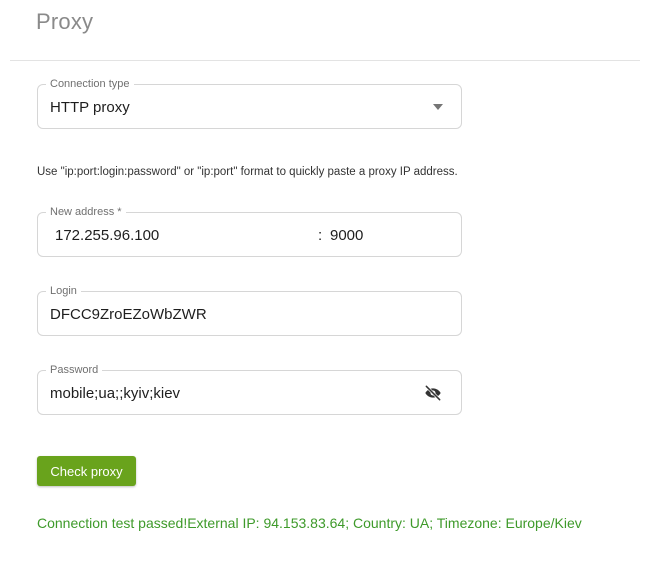 This screenshot has height=577, width=645. What do you see at coordinates (74, 370) in the screenshot?
I see `password-label: Password` at bounding box center [74, 370].